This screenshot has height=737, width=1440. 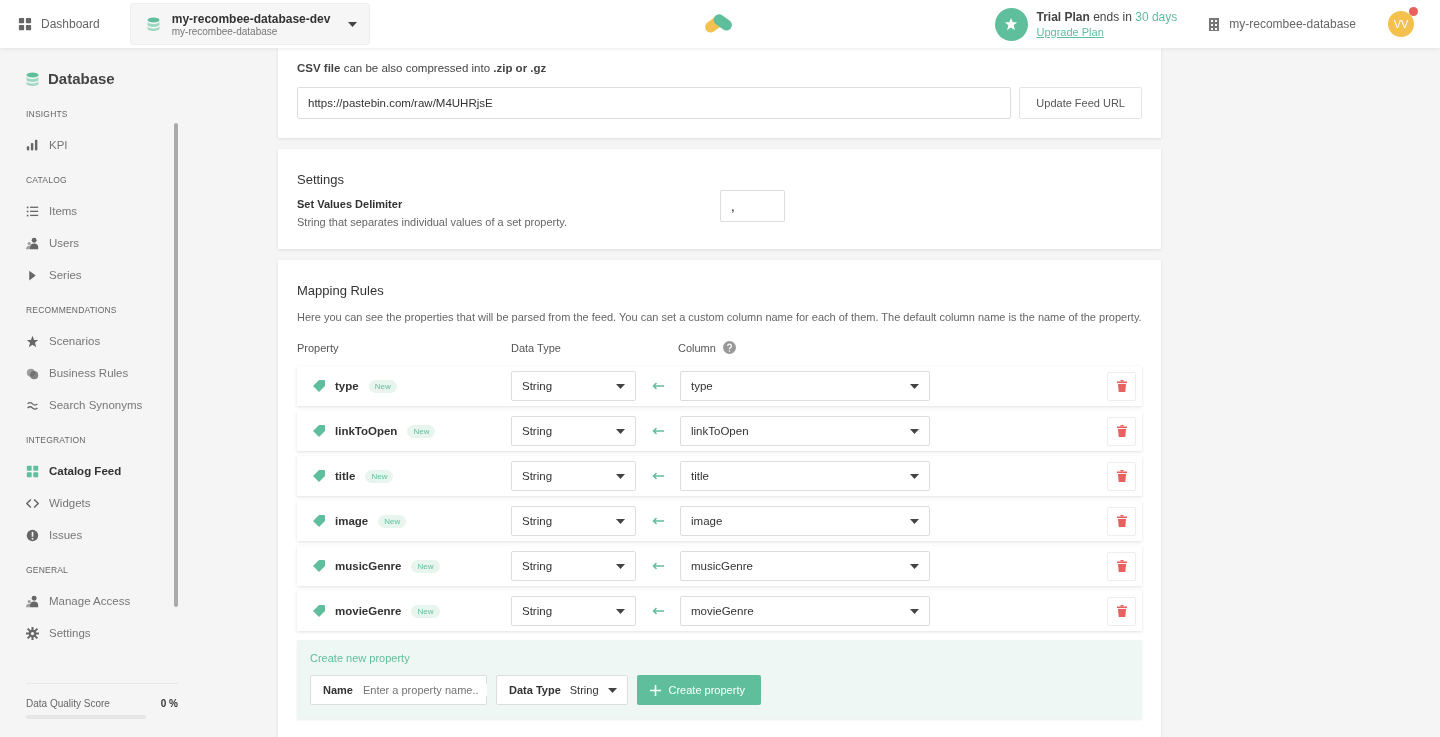 I want to click on database-icon, so click(x=32, y=78).